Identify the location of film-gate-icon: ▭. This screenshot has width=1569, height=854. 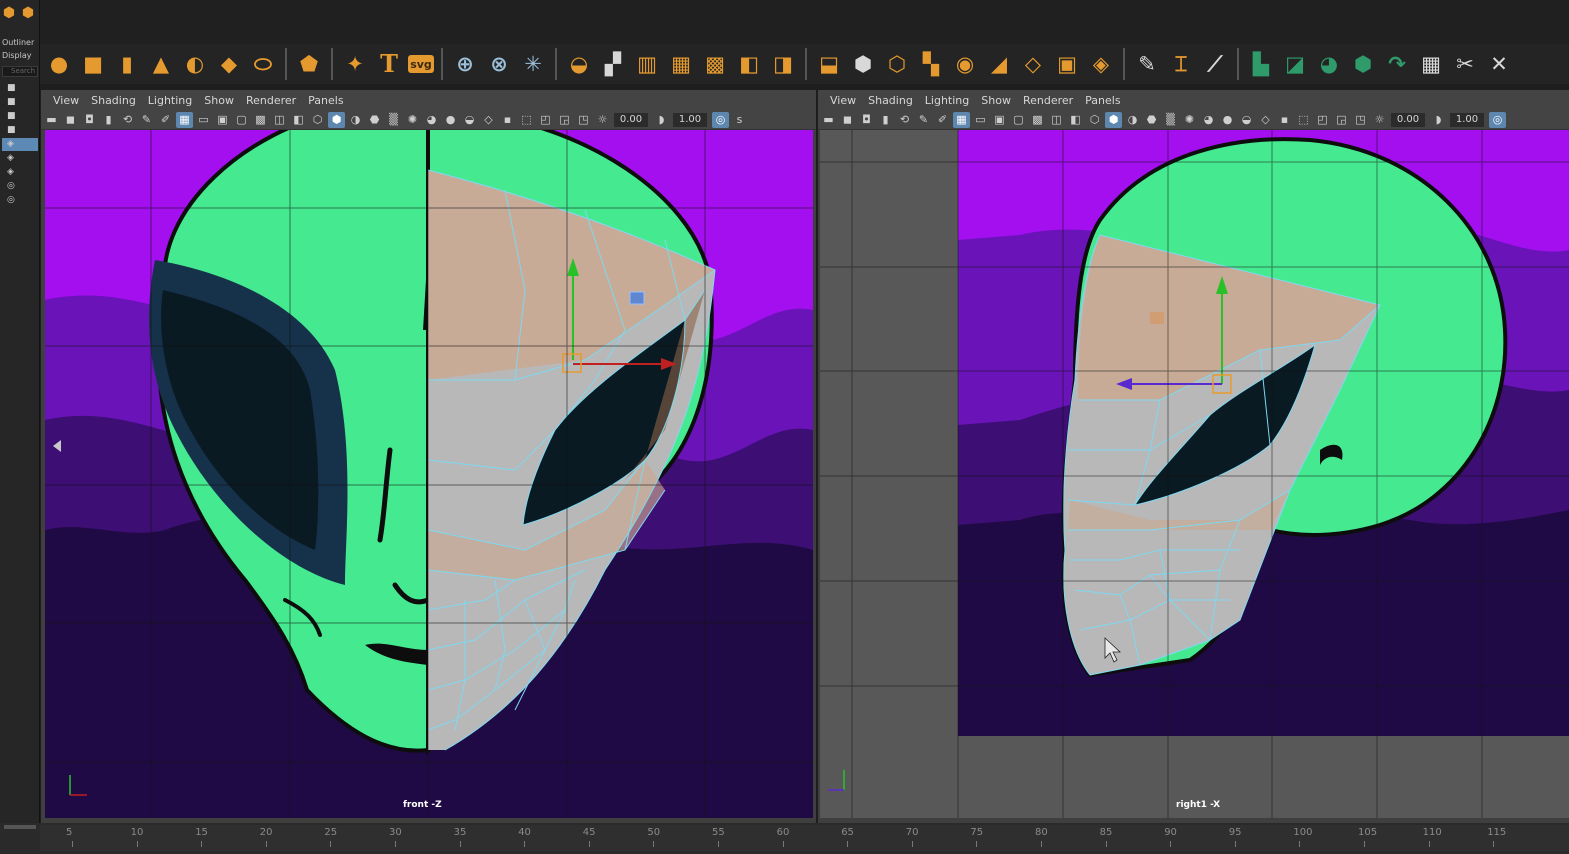
(203, 120).